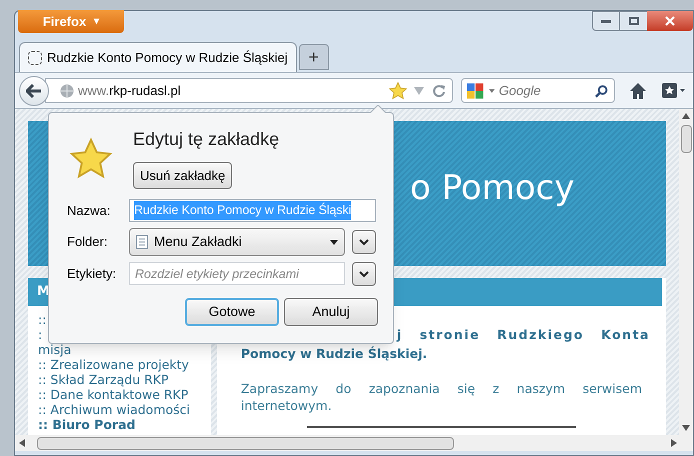  I want to click on browser-tab: Rudzkie Konto Pomocy w Rudzie Śląskiej, so click(158, 57).